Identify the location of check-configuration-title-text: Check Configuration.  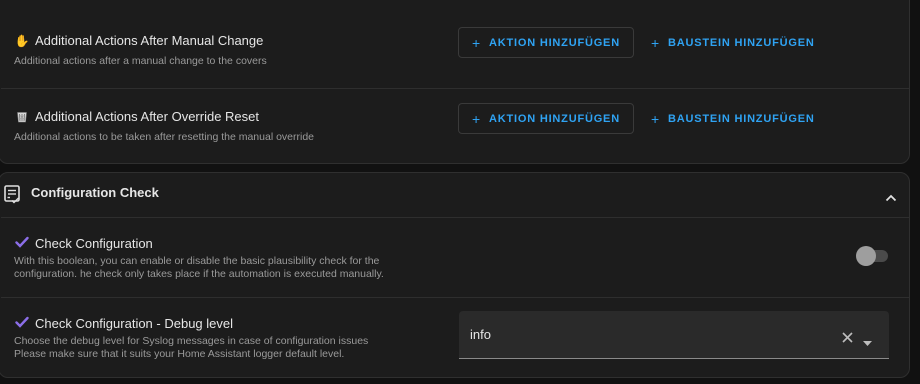
(94, 243).